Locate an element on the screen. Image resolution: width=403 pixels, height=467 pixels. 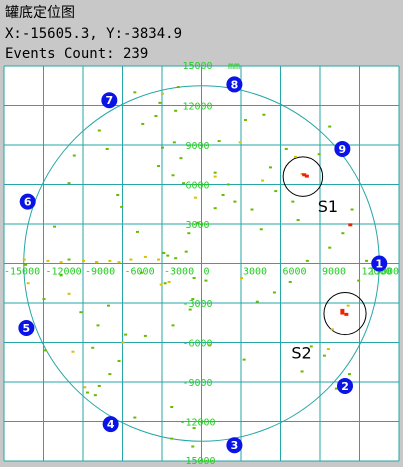
sensor-label: 1 is located at coordinates (379, 264).